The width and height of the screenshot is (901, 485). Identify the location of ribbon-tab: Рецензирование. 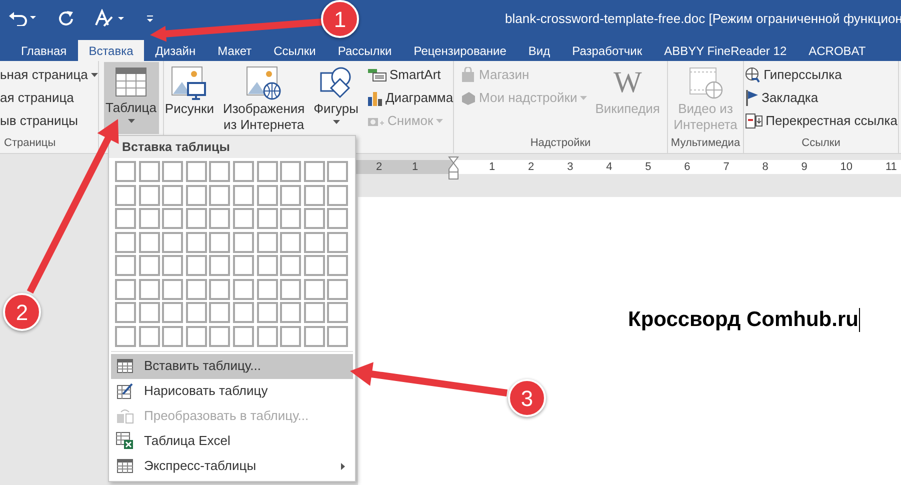
(460, 50).